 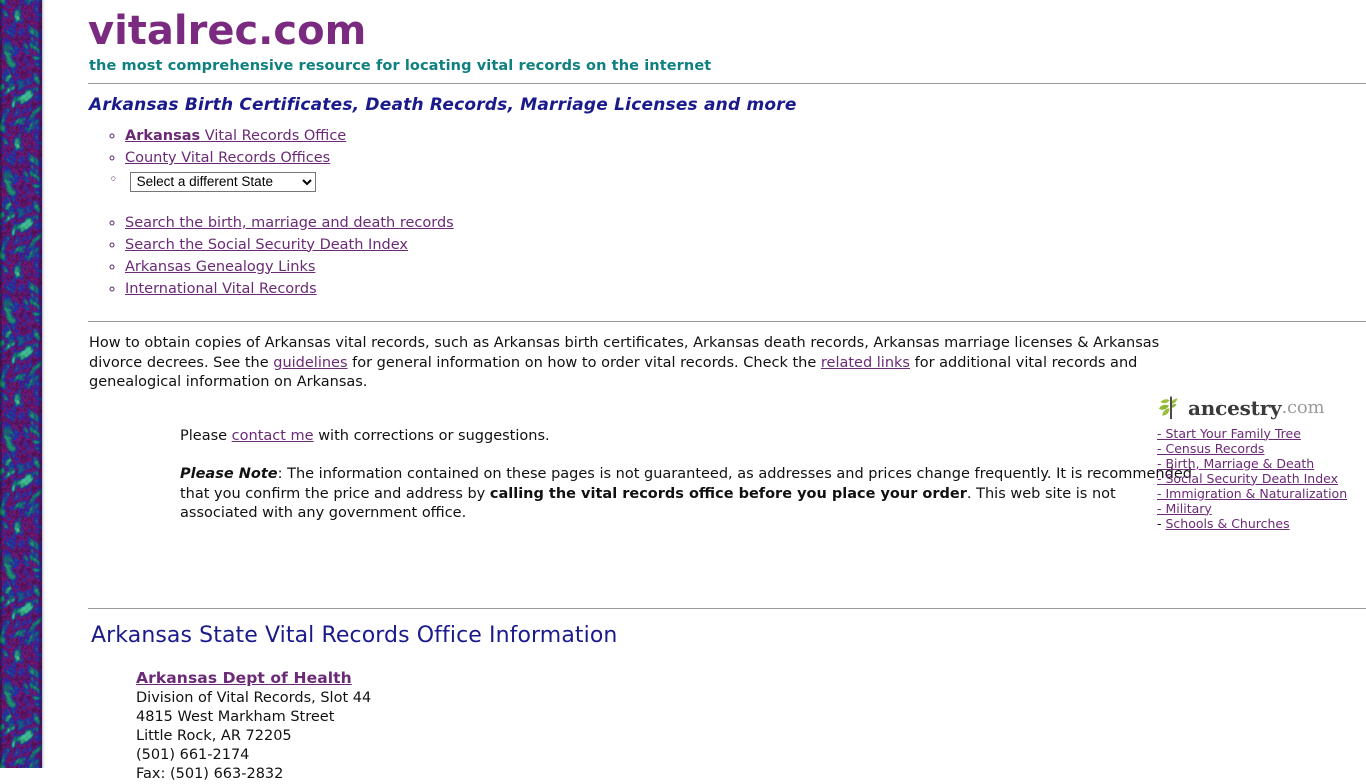 I want to click on link-international-vital-records: International Vital Records, so click(x=221, y=289).